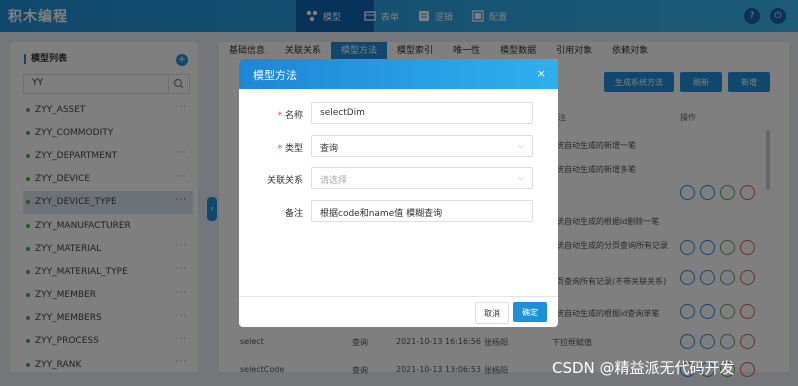 The width and height of the screenshot is (798, 386). What do you see at coordinates (284, 181) in the screenshot?
I see `relation-label: 关联关系` at bounding box center [284, 181].